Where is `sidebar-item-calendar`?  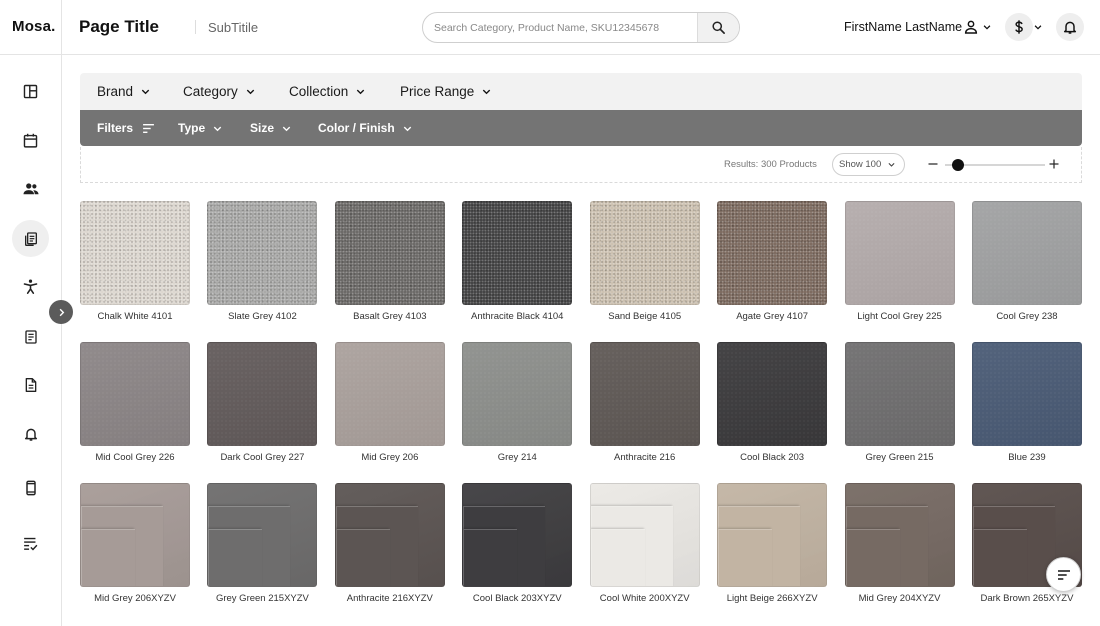 sidebar-item-calendar is located at coordinates (30, 140).